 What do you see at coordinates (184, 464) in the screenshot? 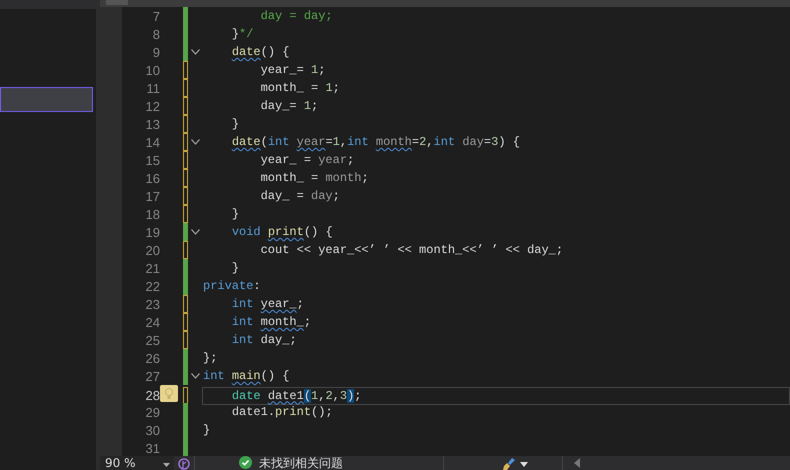
I see `branch-icon` at bounding box center [184, 464].